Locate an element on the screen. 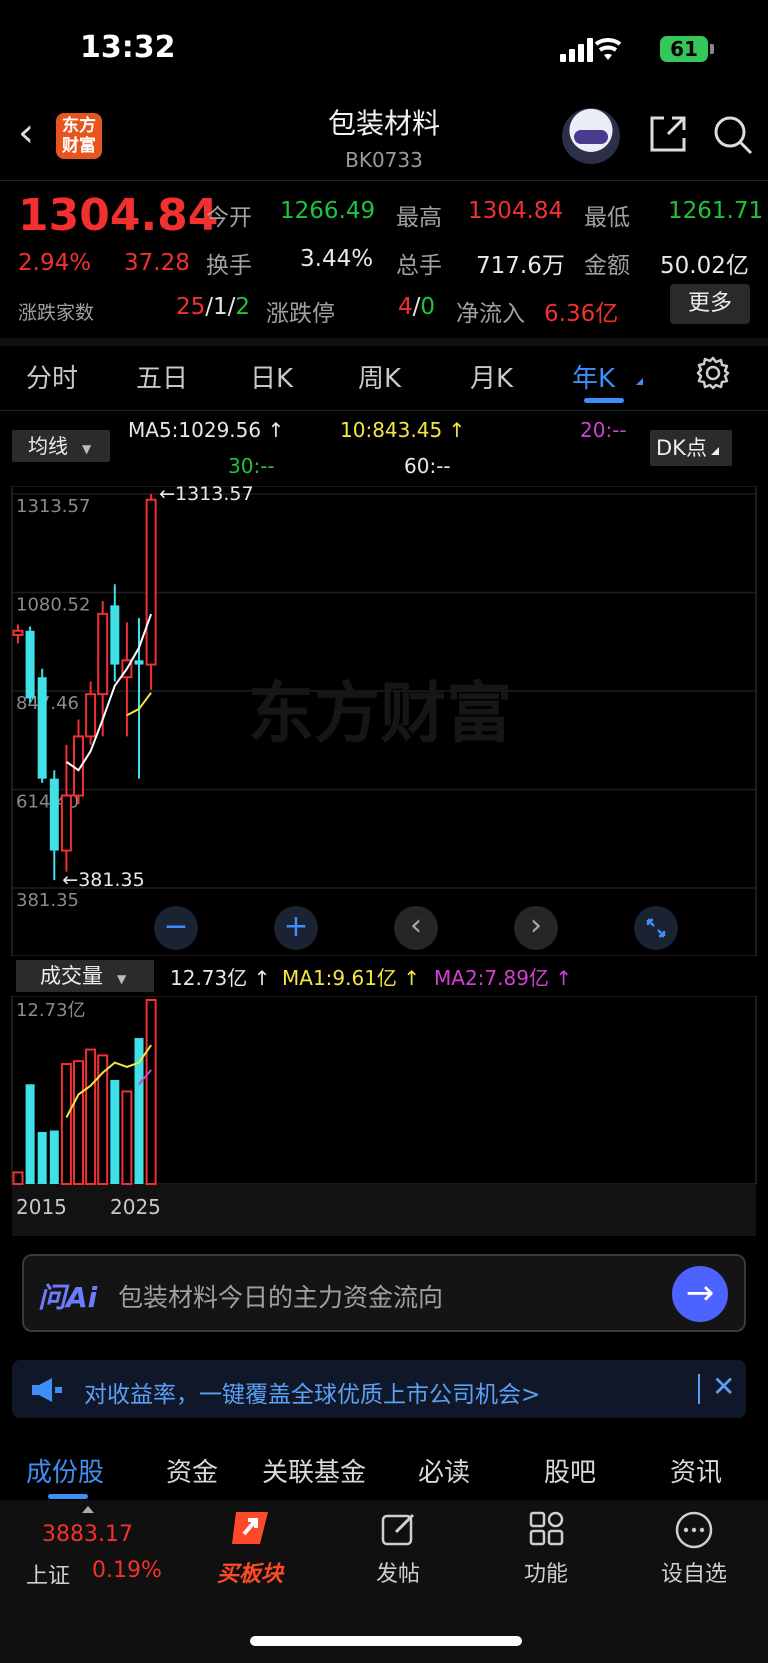  more-button: 更多 is located at coordinates (710, 304).